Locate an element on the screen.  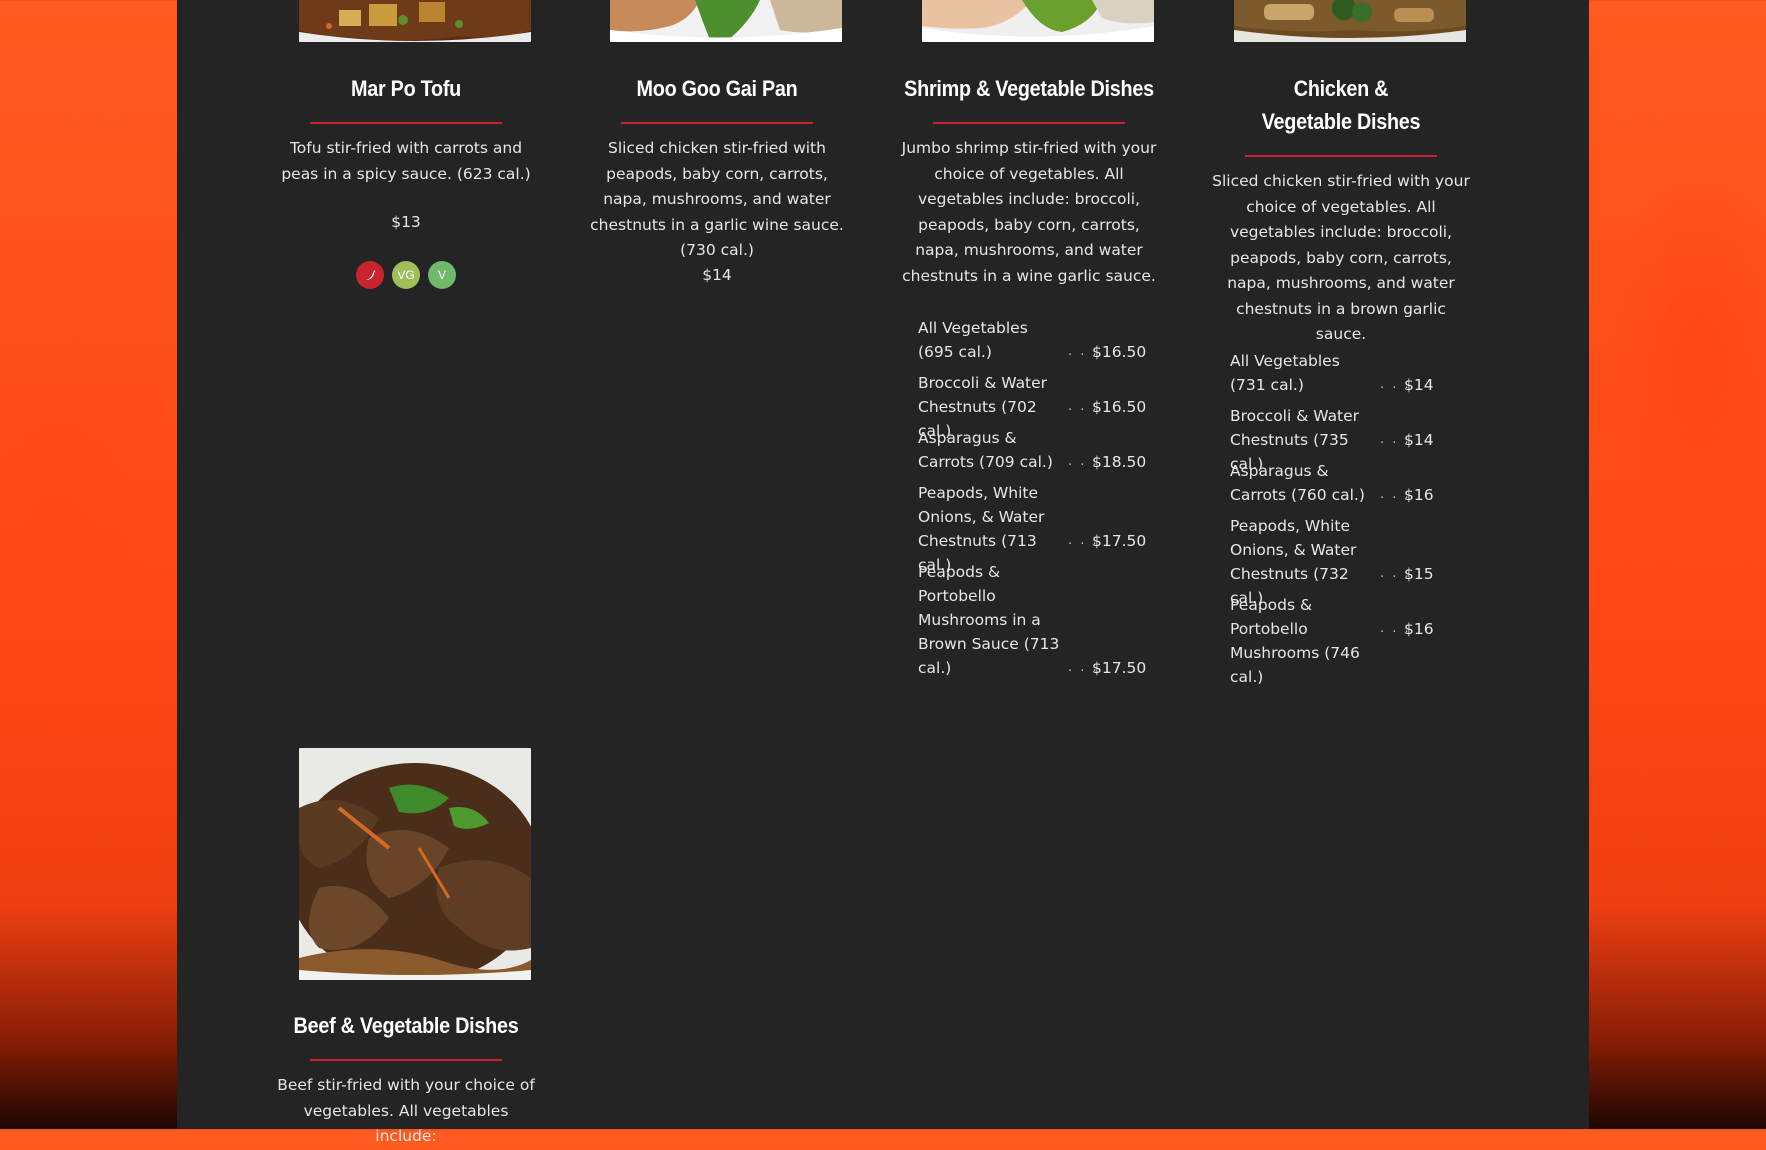
option-price: $18.50 is located at coordinates (1119, 462).